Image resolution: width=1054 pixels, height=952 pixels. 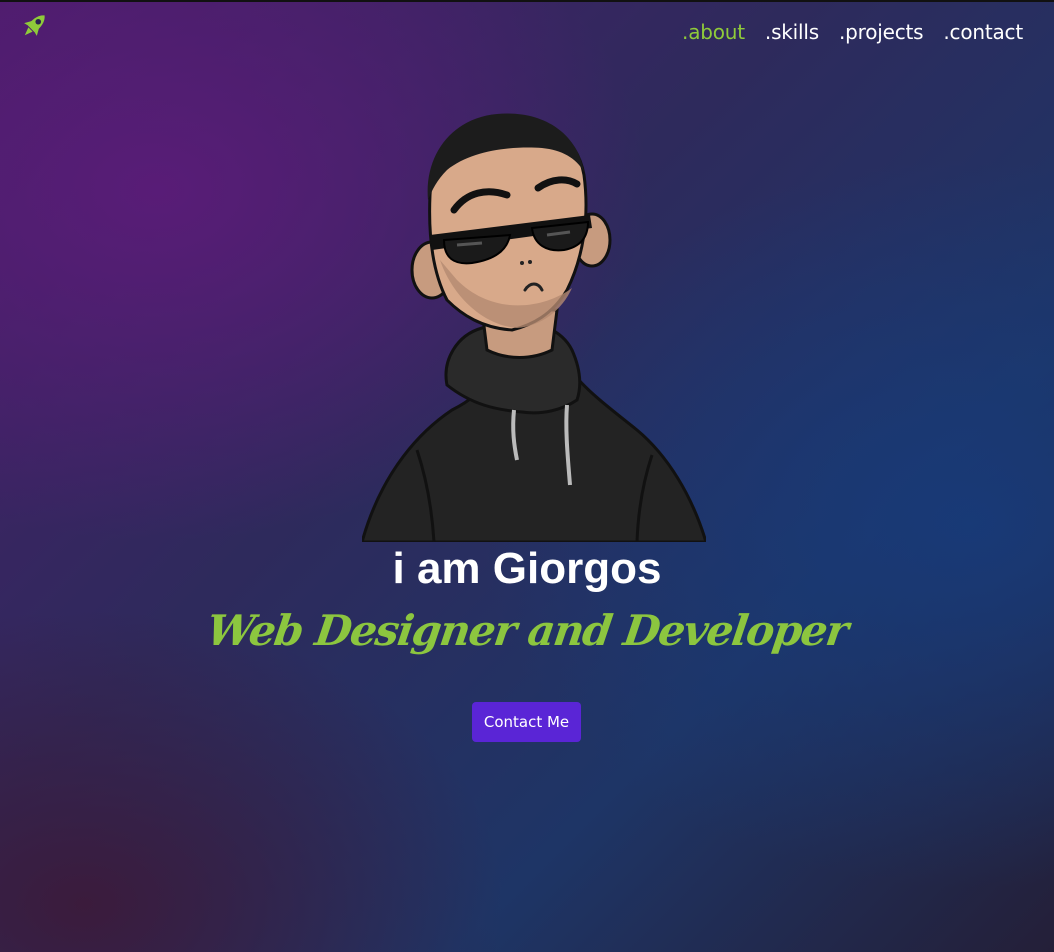 What do you see at coordinates (34, 26) in the screenshot?
I see `rocket-logo-icon` at bounding box center [34, 26].